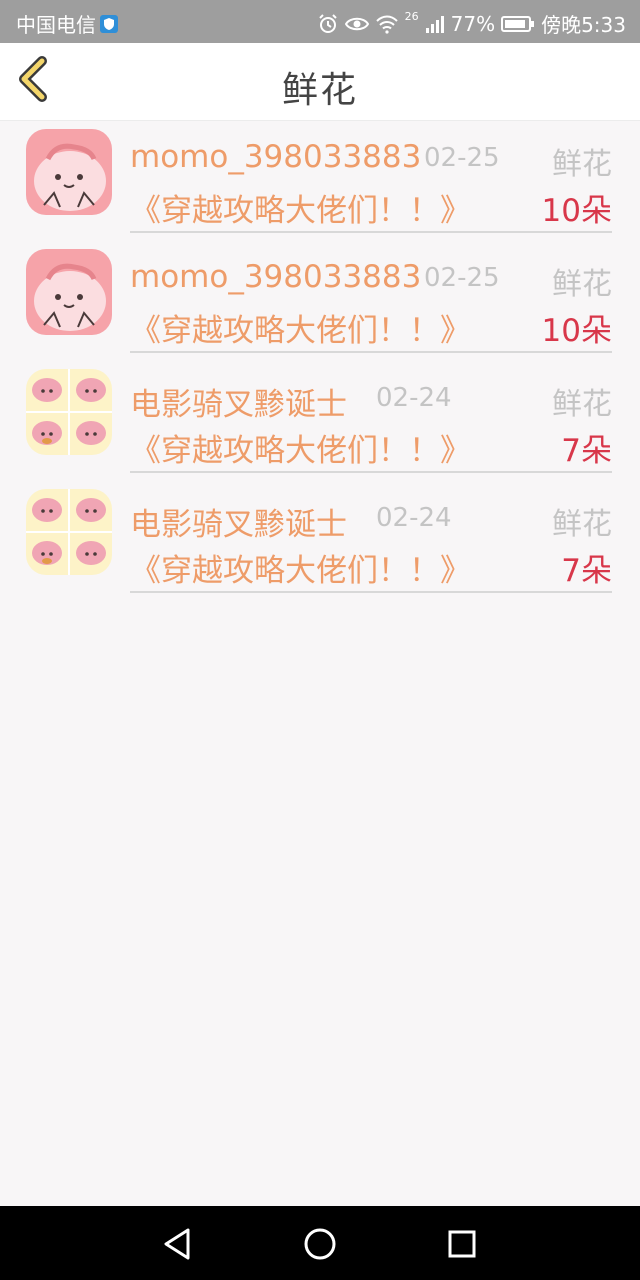  Describe the element at coordinates (56, 25) in the screenshot. I see `carrier-label: 中国电信` at that location.